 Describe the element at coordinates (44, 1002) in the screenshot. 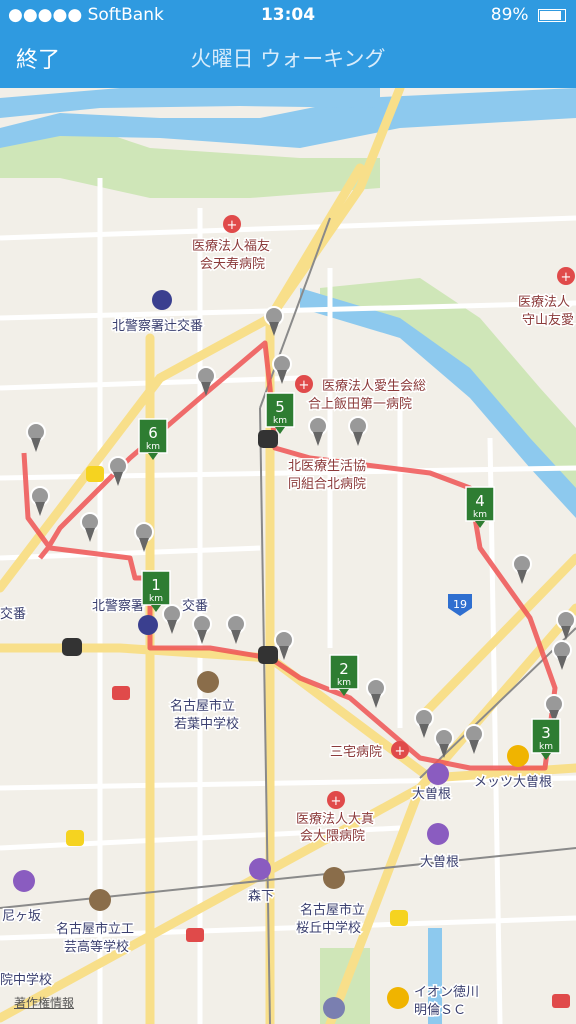

I see `copyright-link: 著作権情報` at that location.